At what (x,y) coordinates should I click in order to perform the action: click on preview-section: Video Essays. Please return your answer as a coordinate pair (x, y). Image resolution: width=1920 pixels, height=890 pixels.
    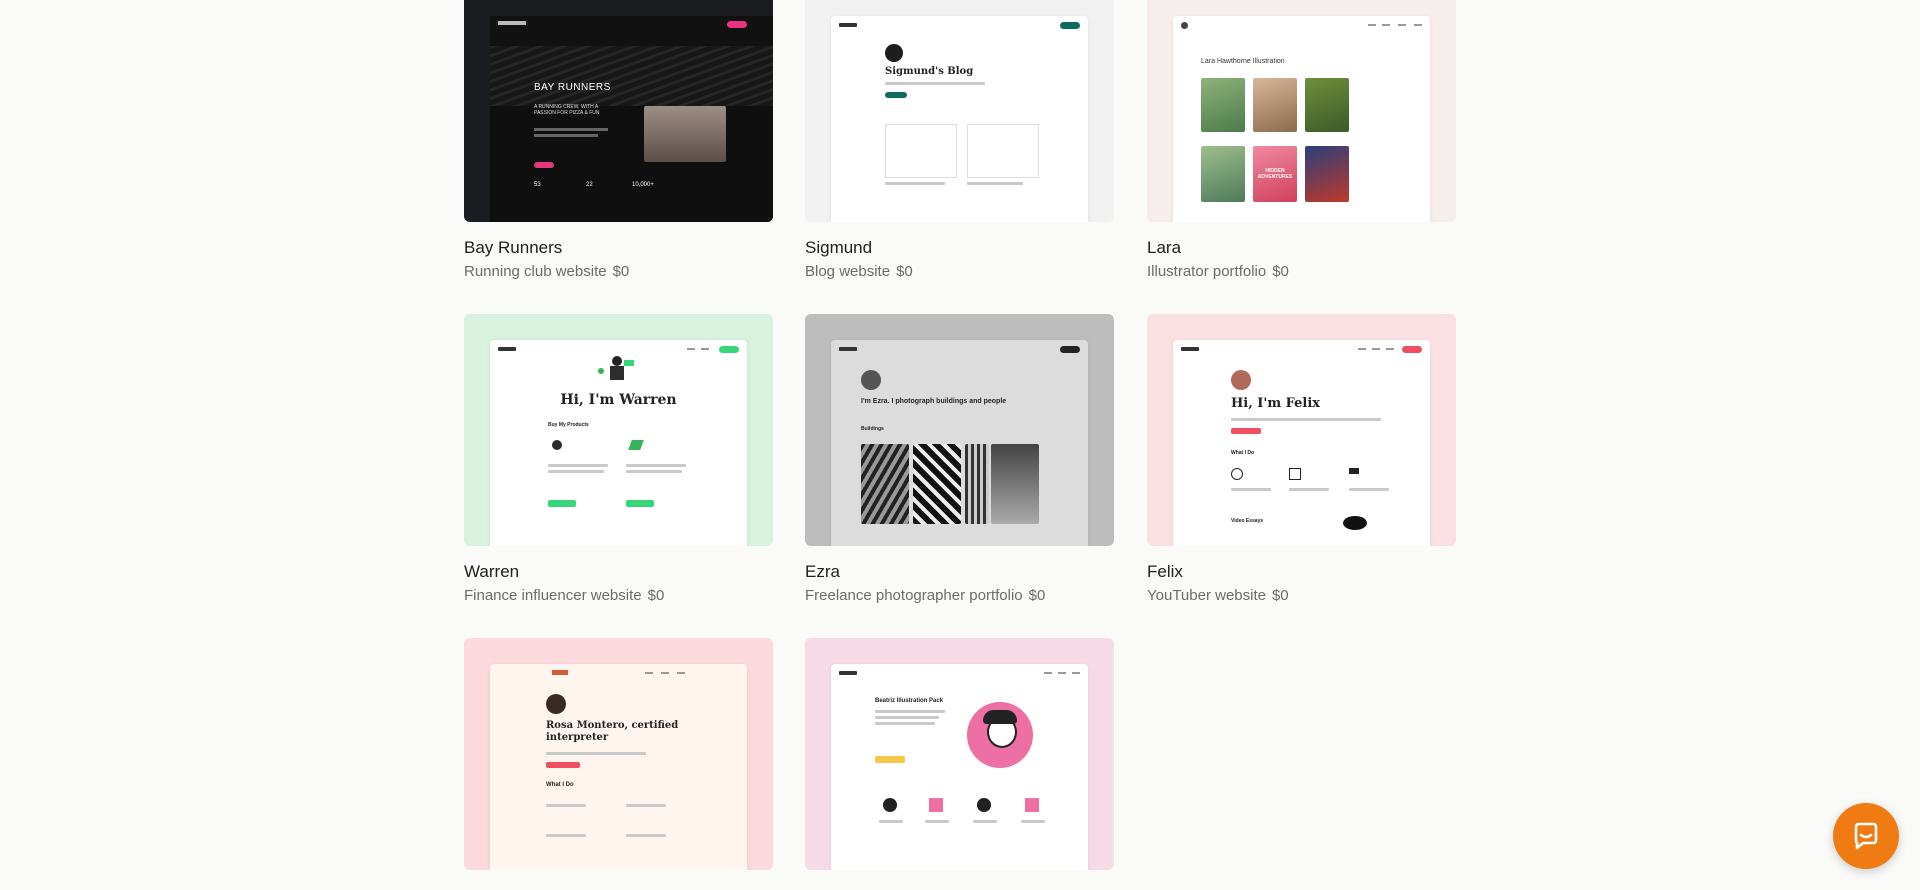
    Looking at the image, I should click on (1247, 521).